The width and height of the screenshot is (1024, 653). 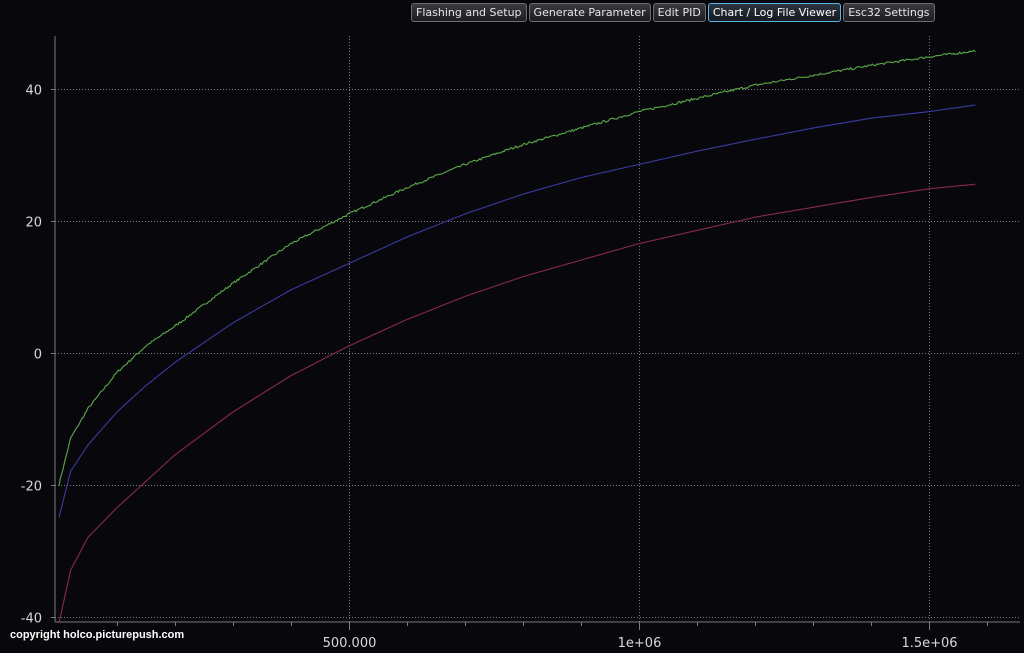 I want to click on y-tick-label: 0, so click(x=38, y=355).